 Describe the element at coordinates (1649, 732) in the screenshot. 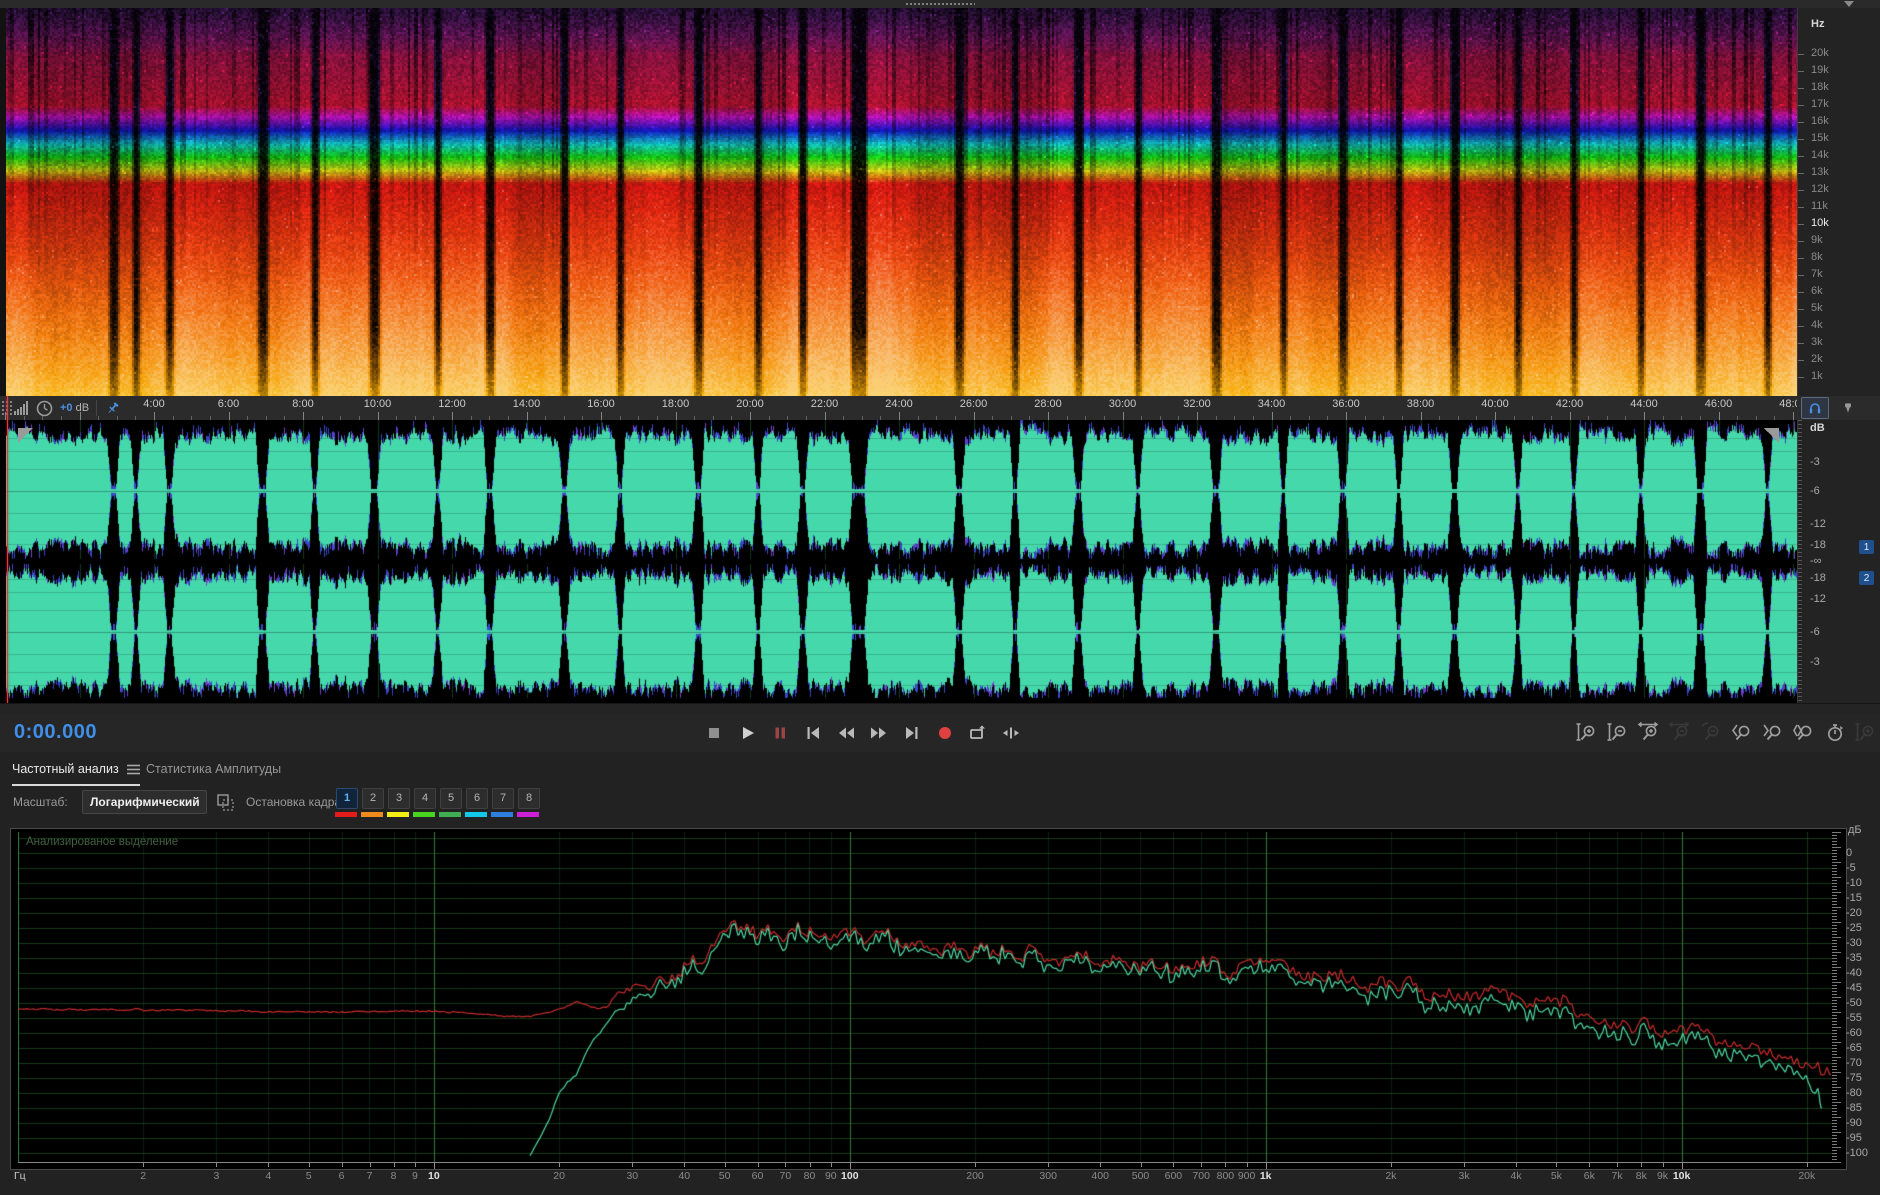

I see `zoom-in-horizontal-button` at that location.